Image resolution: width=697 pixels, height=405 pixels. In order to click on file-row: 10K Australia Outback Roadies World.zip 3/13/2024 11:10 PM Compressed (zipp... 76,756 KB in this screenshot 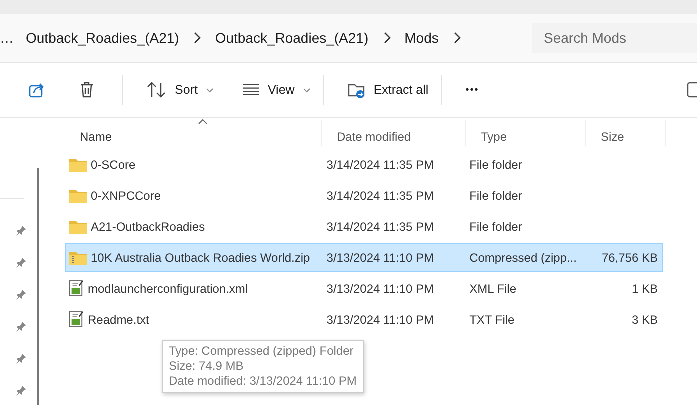, I will do `click(364, 257)`.